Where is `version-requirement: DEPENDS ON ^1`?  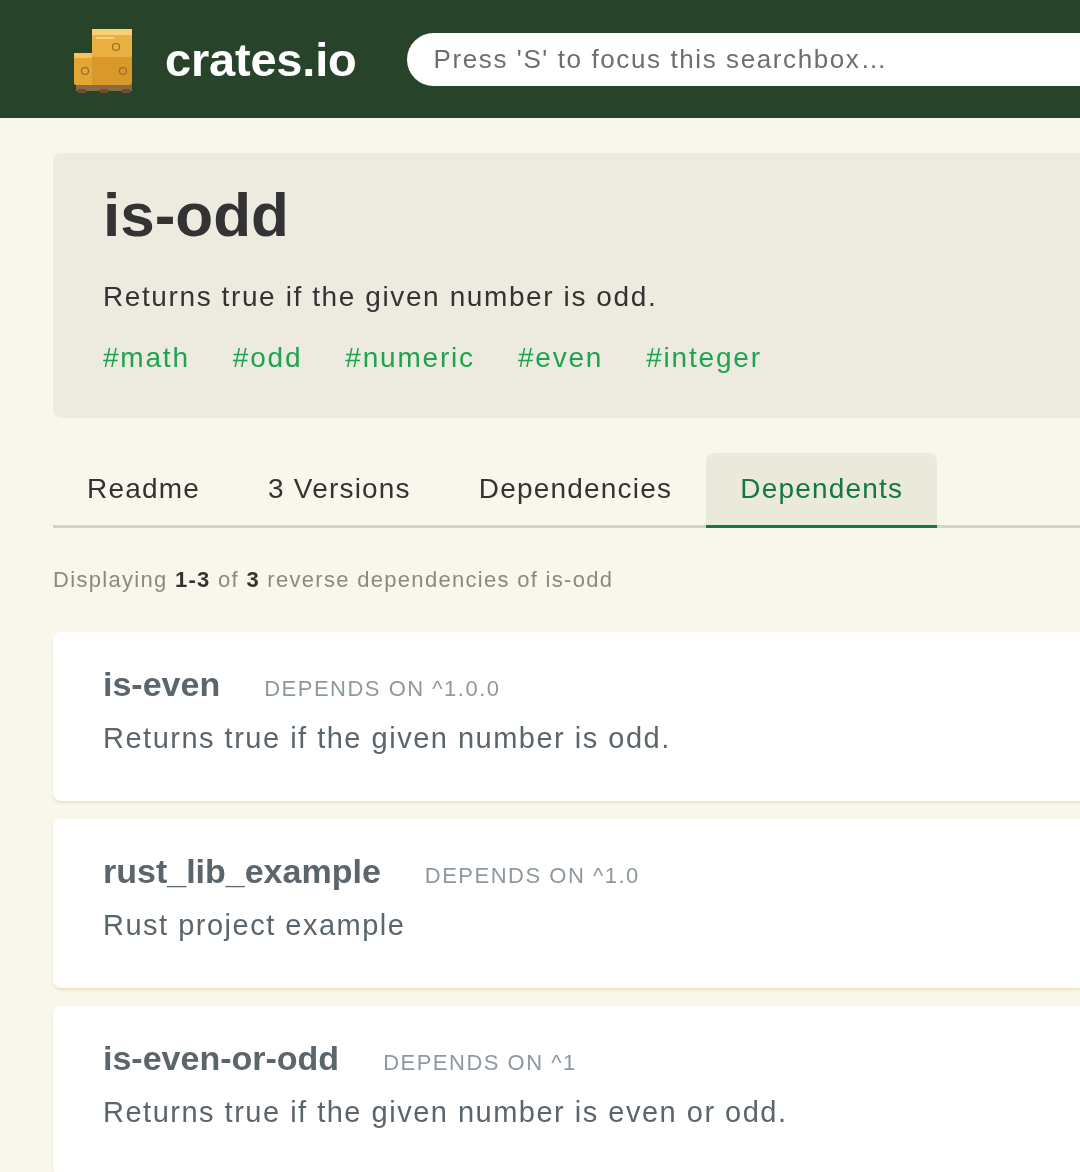
version-requirement: DEPENDS ON ^1 is located at coordinates (480, 1063).